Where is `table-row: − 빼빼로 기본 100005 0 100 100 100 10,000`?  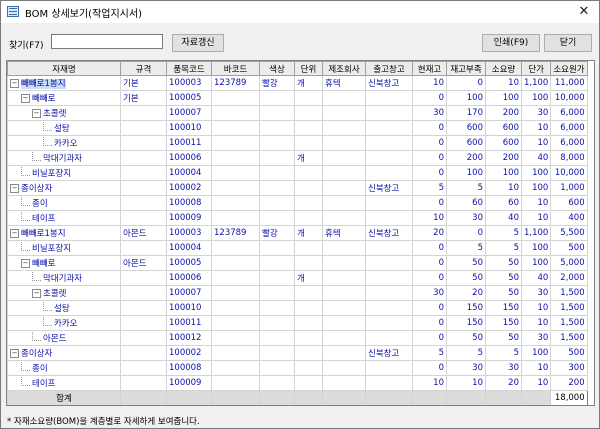 table-row: − 빼빼로 기본 100005 0 100 100 100 10,000 is located at coordinates (297, 98).